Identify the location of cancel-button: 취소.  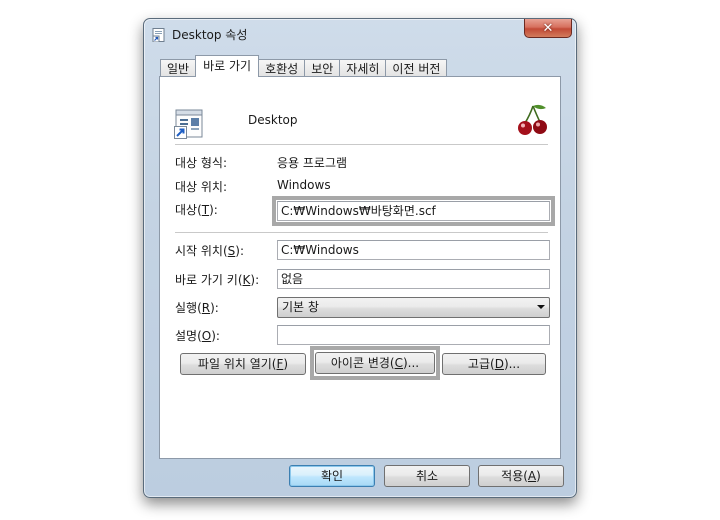
(427, 476).